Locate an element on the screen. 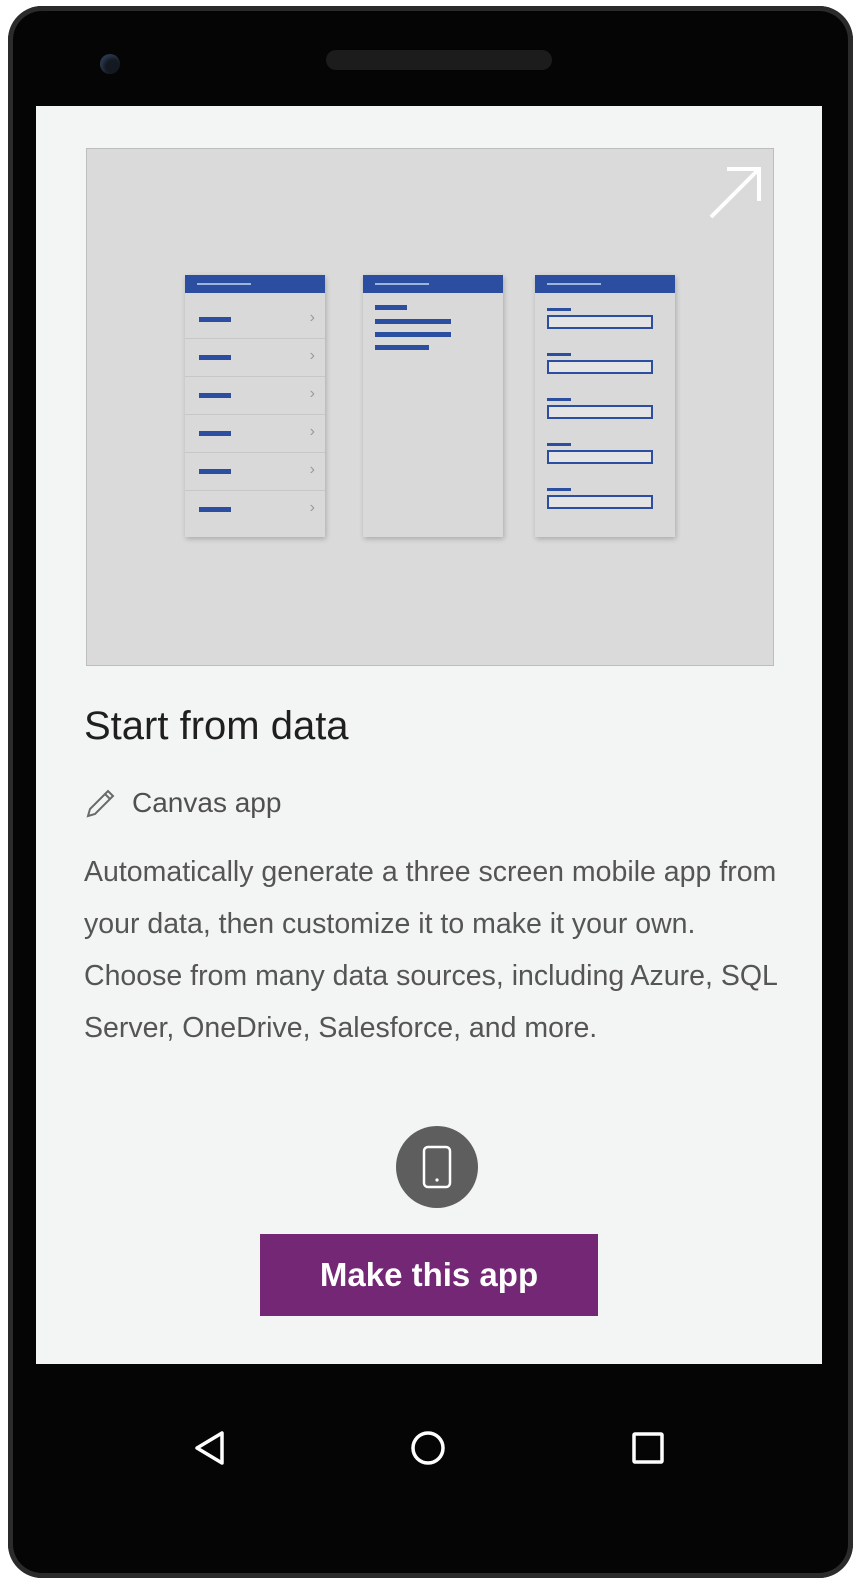 Image resolution: width=861 pixels, height=1585 pixels. app-type: Canvas app is located at coordinates (182, 803).